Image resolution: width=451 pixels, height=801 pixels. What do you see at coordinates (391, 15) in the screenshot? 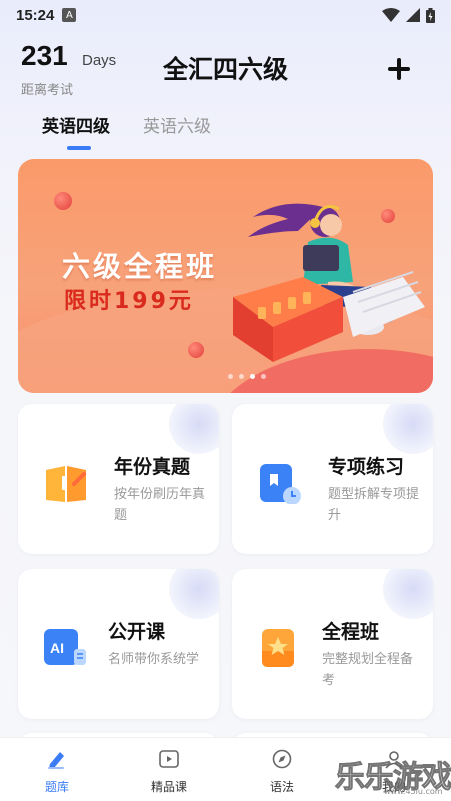
I see `wifi-icon` at bounding box center [391, 15].